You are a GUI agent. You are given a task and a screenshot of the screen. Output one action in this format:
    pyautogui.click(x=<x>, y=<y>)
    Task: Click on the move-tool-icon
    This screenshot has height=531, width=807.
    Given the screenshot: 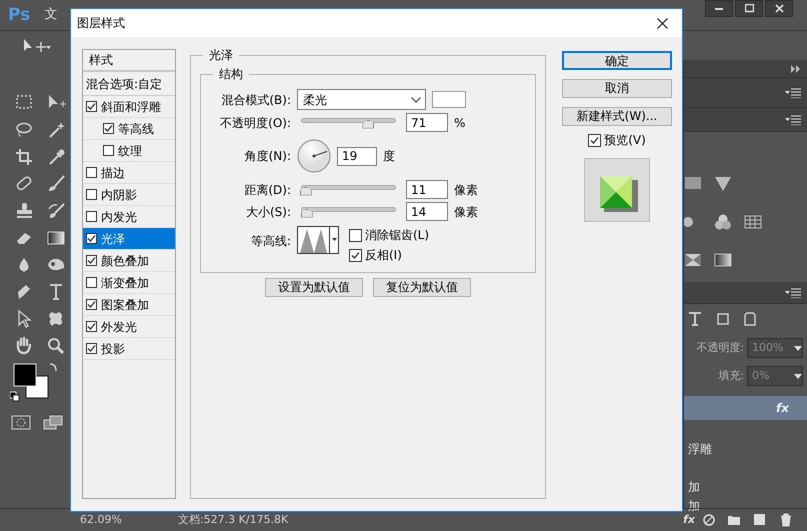 What is the action you would take?
    pyautogui.click(x=37, y=46)
    